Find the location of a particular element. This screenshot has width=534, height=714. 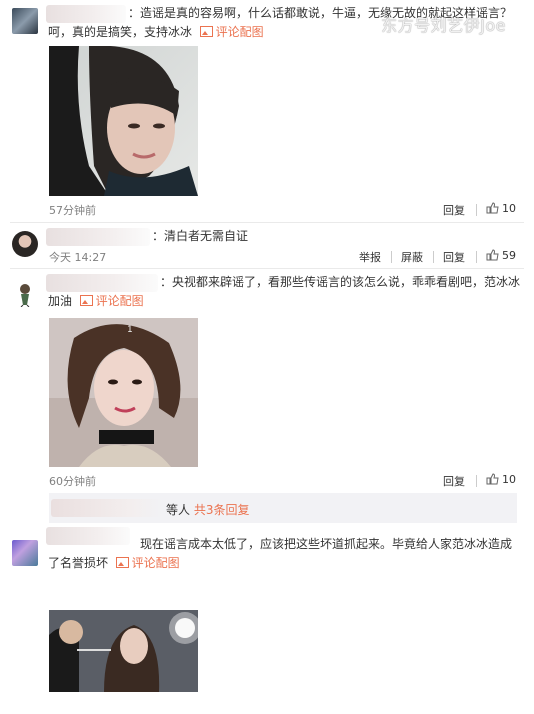

comment-image: 1 is located at coordinates (123, 392).